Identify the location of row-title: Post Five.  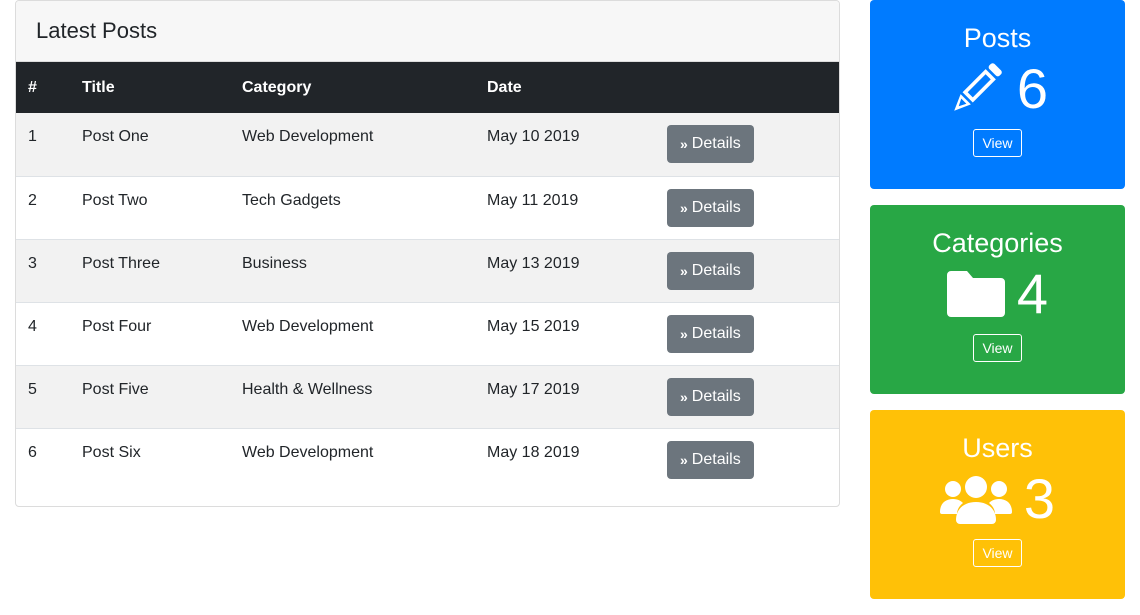
(115, 389).